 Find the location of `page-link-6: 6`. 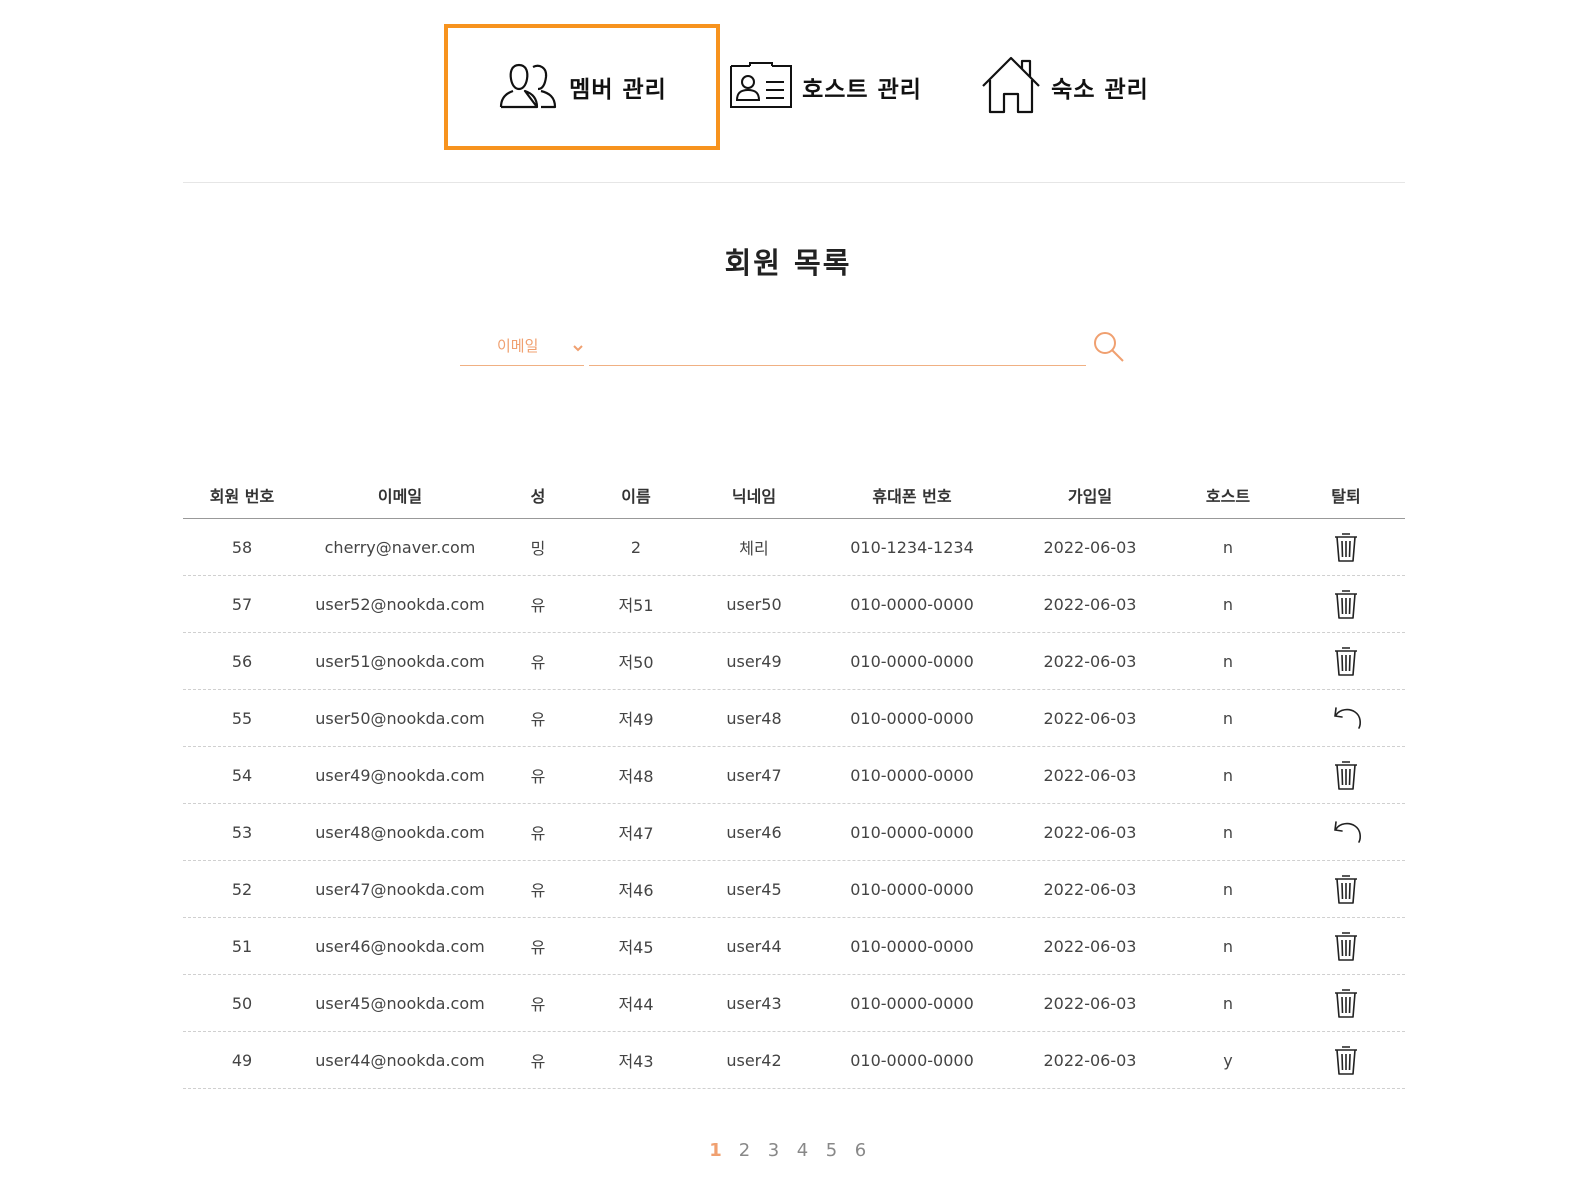

page-link-6: 6 is located at coordinates (860, 1150).